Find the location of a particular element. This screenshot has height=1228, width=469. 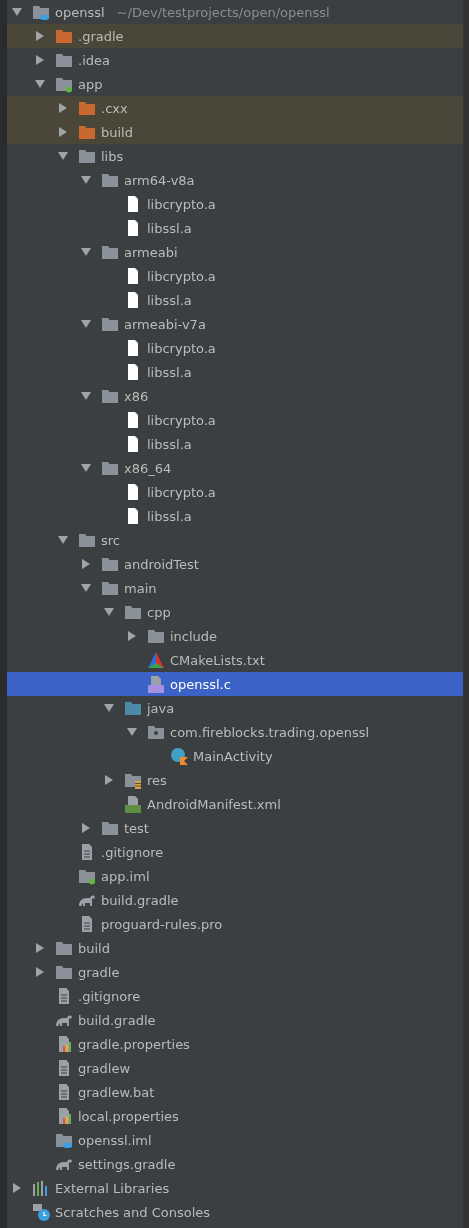

tree-item: AndroidManifest.xml is located at coordinates (235, 804).